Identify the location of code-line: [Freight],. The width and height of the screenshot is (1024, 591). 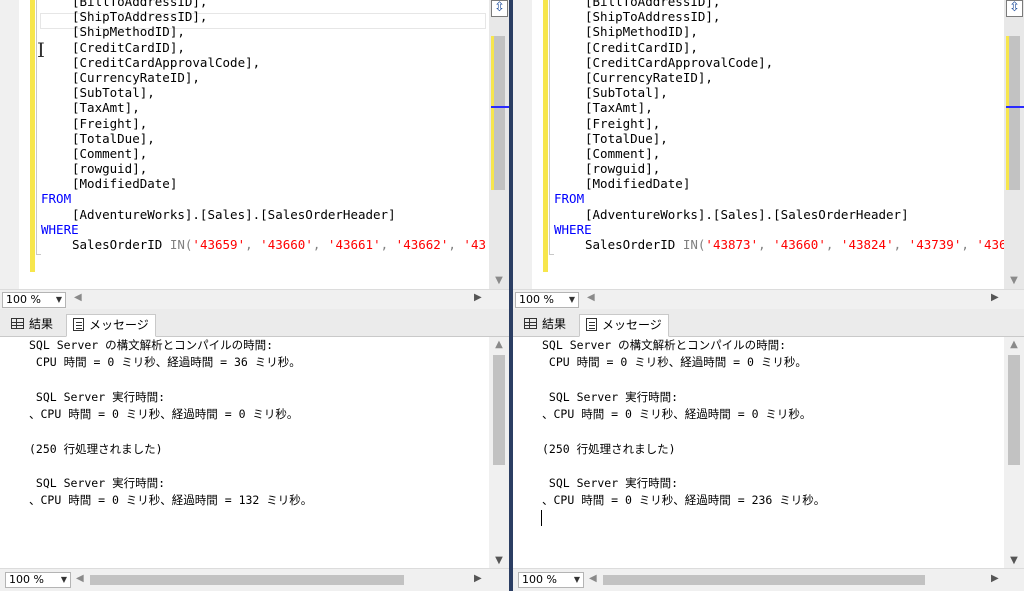
(110, 123).